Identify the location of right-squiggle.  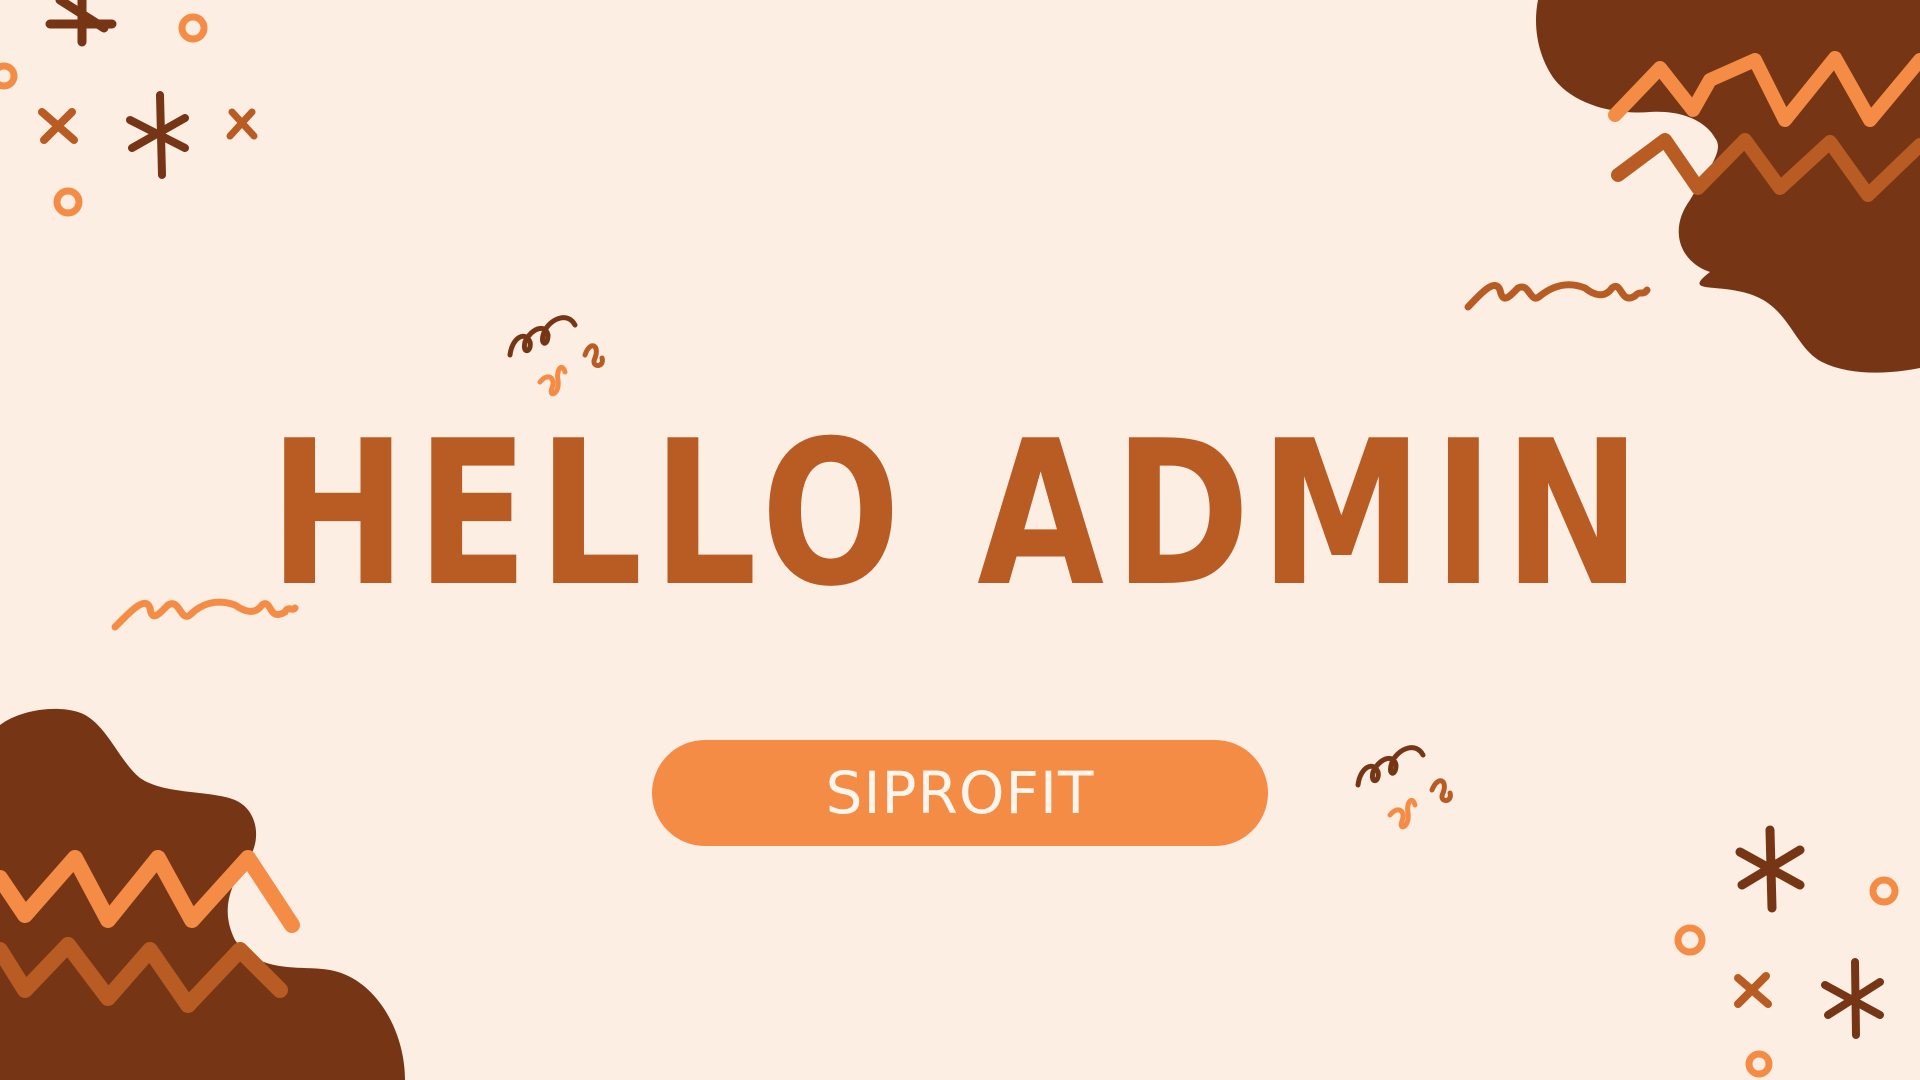
(1557, 296).